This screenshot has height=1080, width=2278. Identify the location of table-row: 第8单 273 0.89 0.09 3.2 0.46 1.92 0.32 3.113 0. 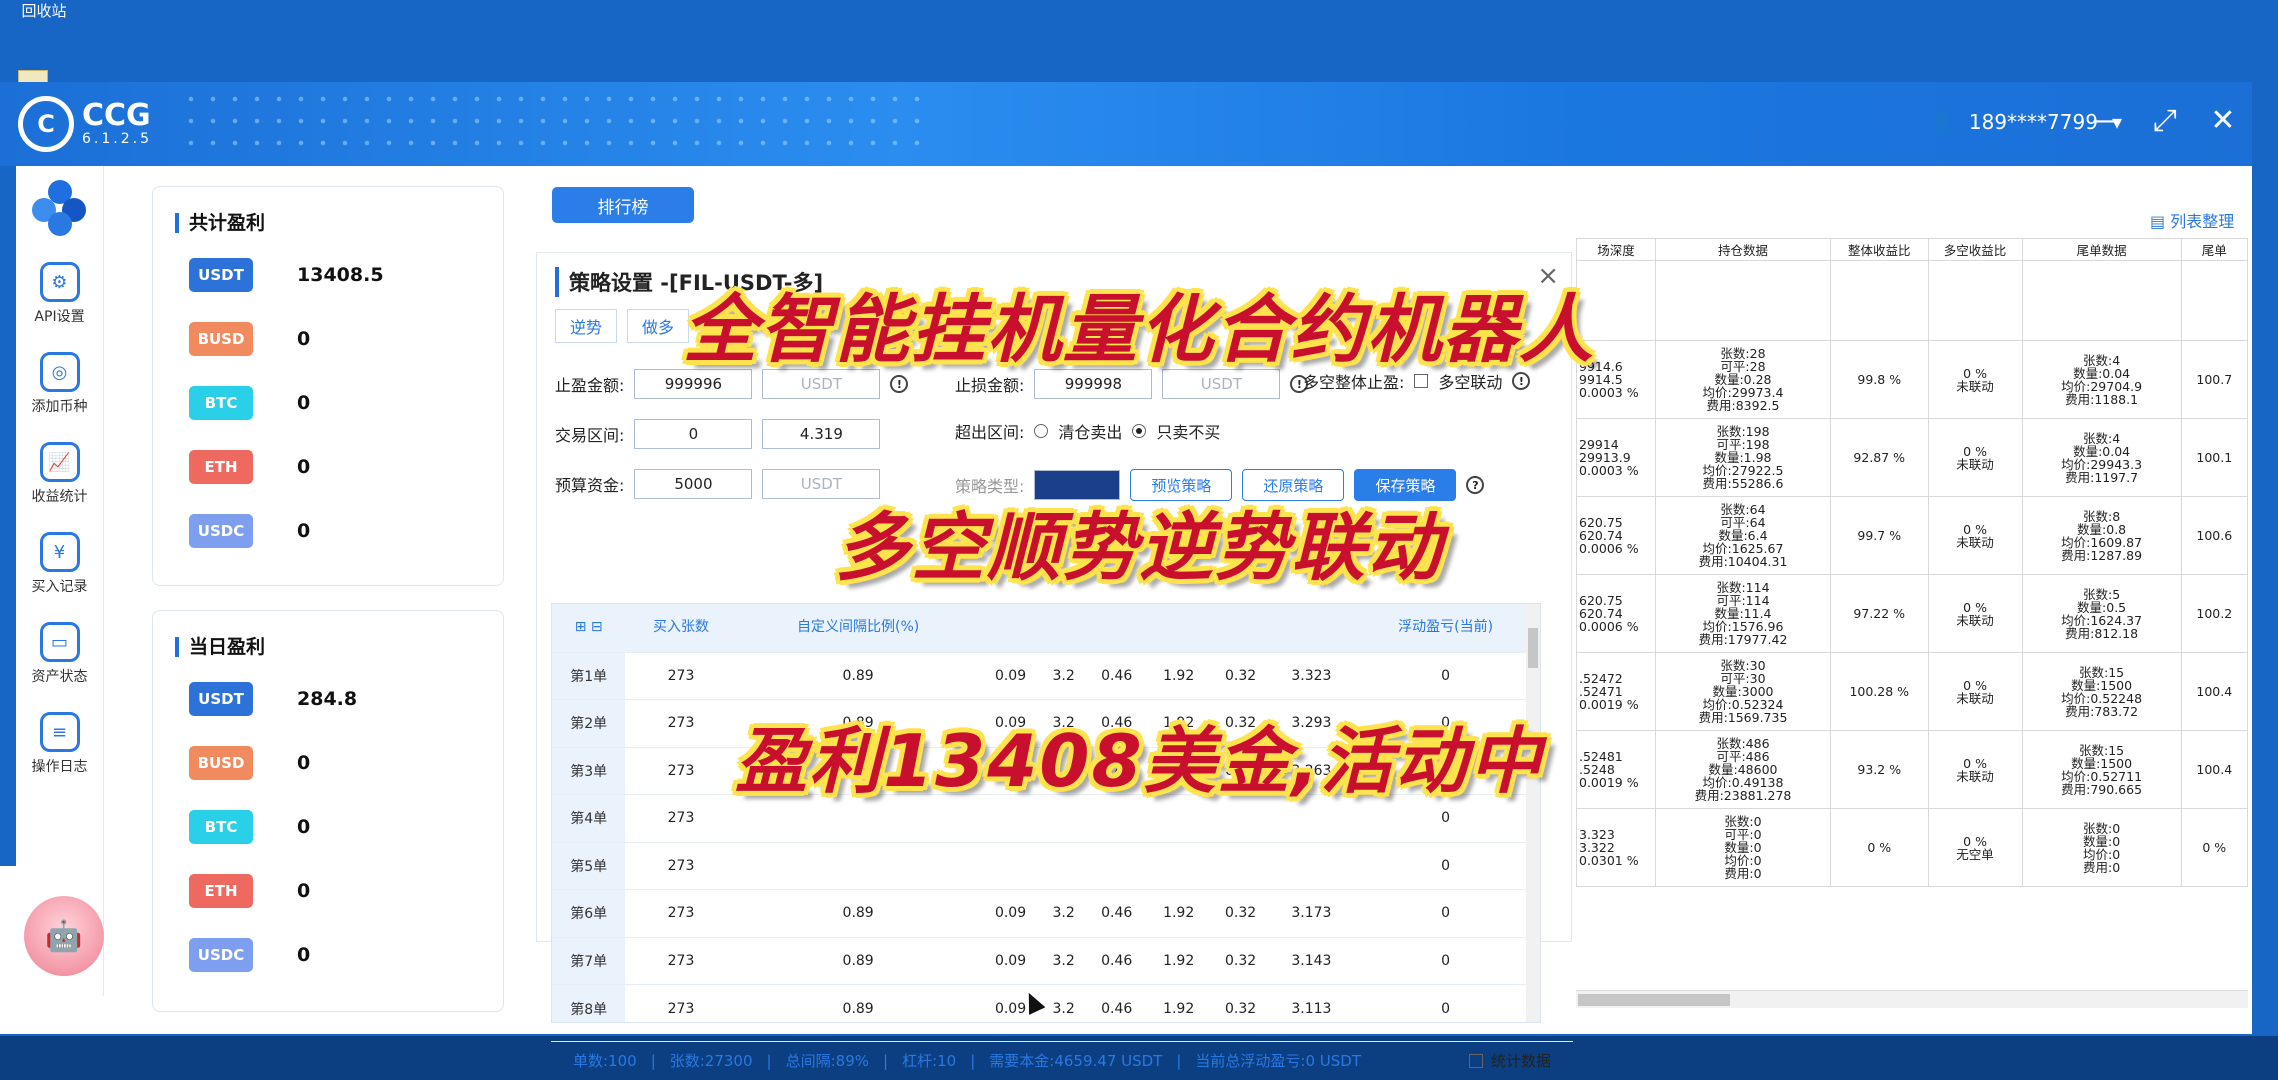
(1046, 1003).